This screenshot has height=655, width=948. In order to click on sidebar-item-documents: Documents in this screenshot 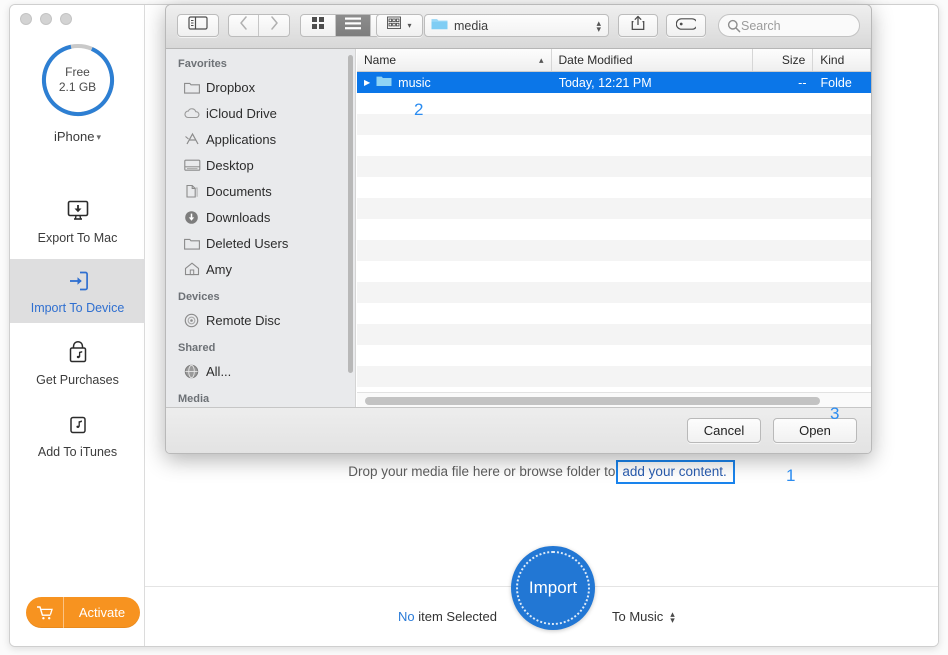, I will do `click(260, 191)`.